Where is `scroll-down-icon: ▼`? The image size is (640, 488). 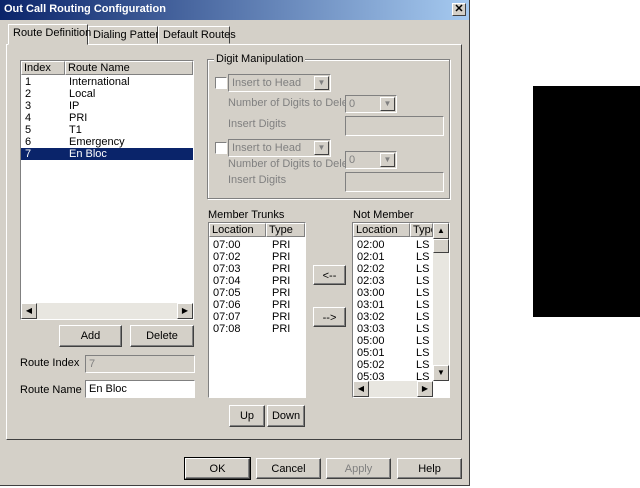
scroll-down-icon: ▼ is located at coordinates (441, 373).